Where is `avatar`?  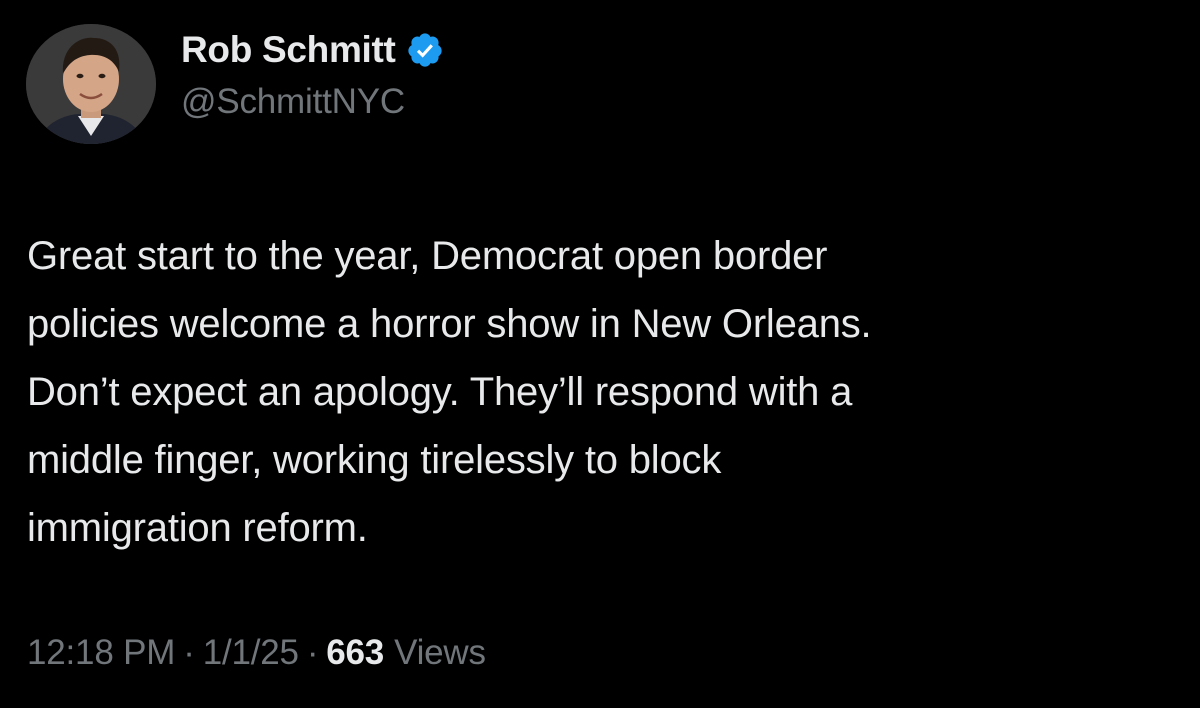 avatar is located at coordinates (91, 84).